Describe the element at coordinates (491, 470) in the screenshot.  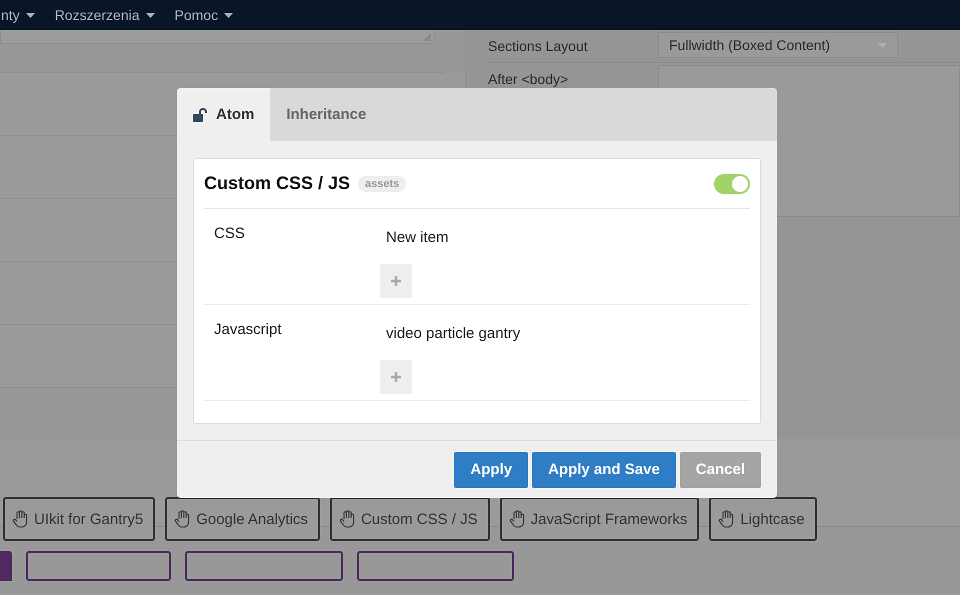
I see `apply-button: Apply` at that location.